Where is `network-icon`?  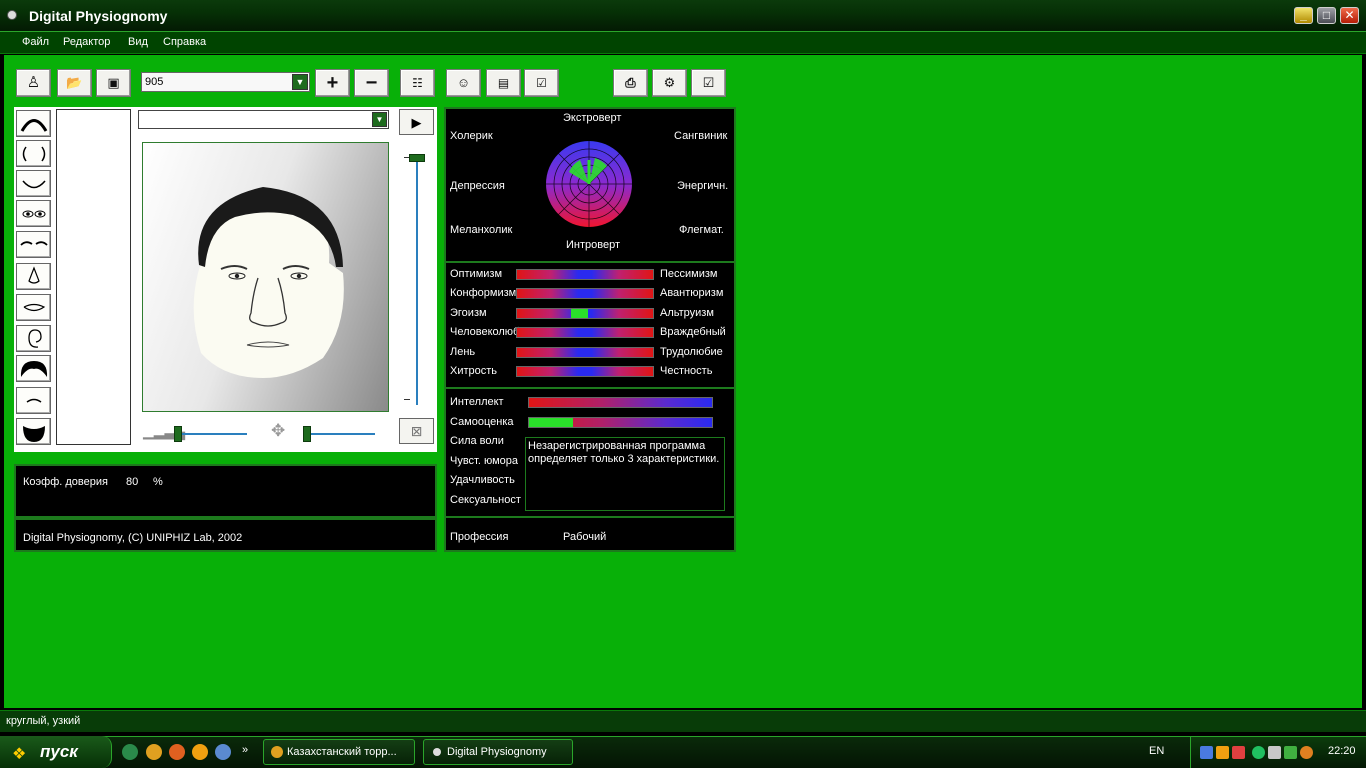 network-icon is located at coordinates (223, 752).